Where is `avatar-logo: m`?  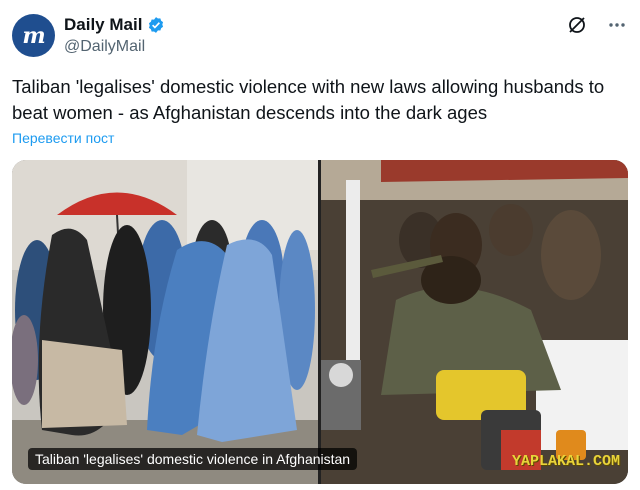
avatar-logo: m is located at coordinates (33, 35).